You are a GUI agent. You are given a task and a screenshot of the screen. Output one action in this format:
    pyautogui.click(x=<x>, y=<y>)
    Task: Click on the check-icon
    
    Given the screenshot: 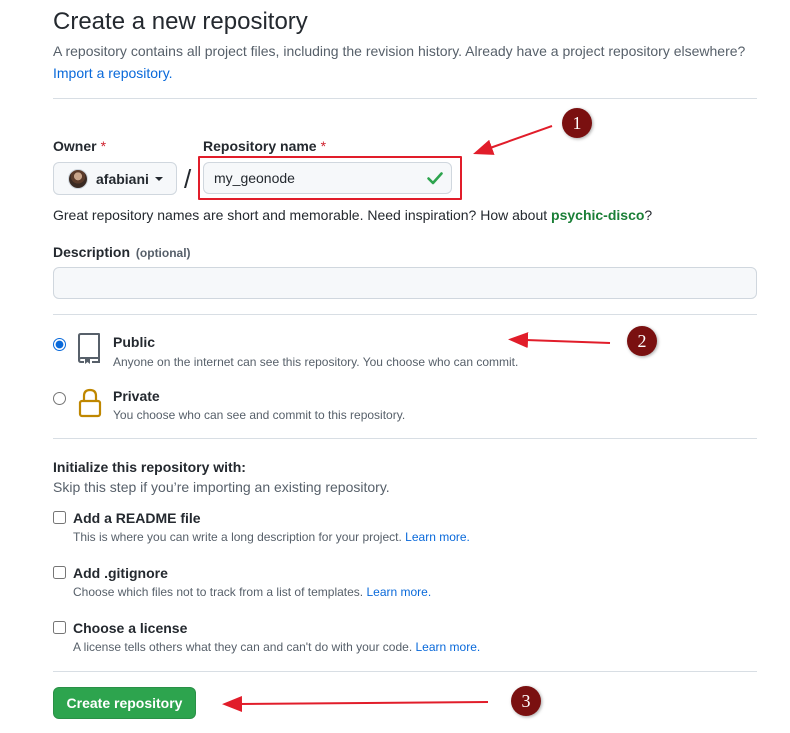 What is the action you would take?
    pyautogui.click(x=435, y=178)
    